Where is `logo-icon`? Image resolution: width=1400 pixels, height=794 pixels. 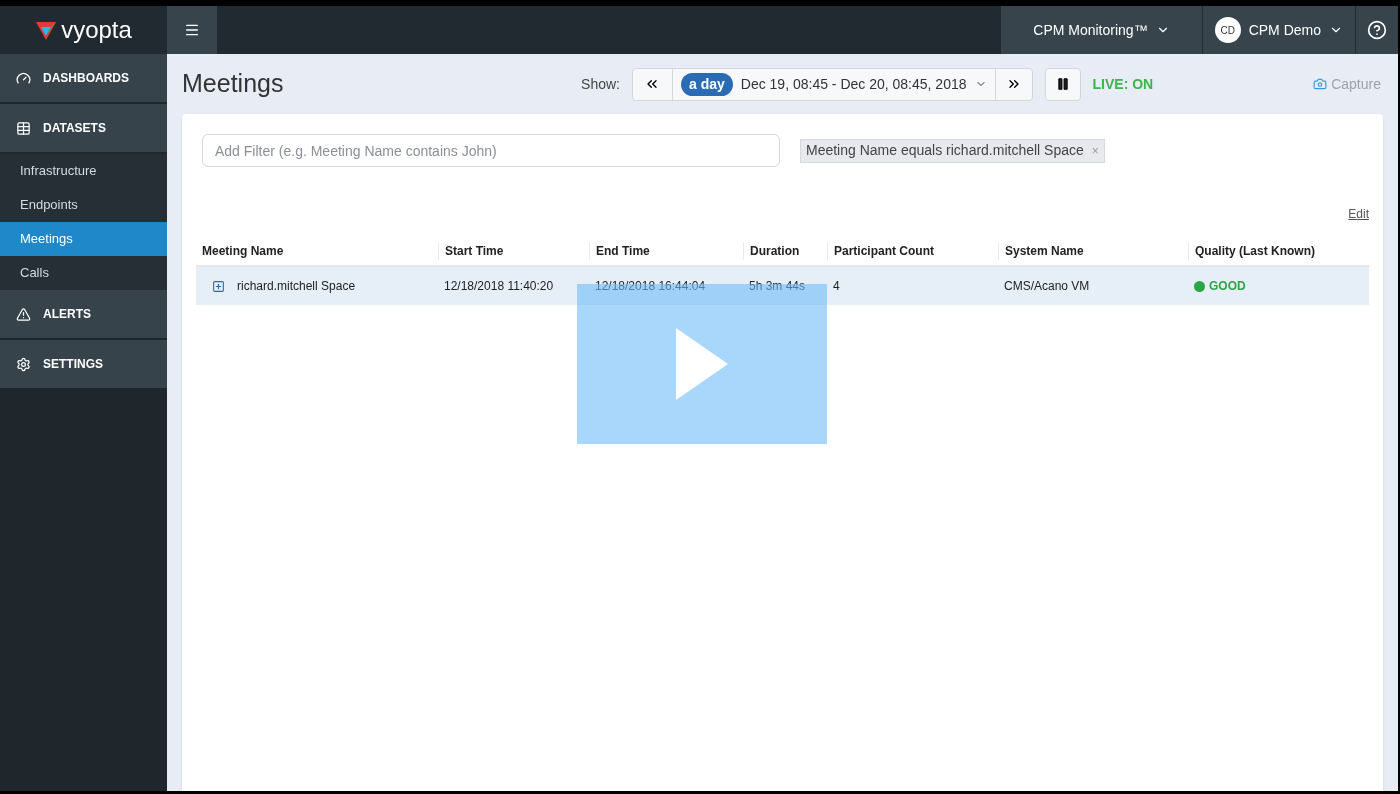 logo-icon is located at coordinates (46, 30).